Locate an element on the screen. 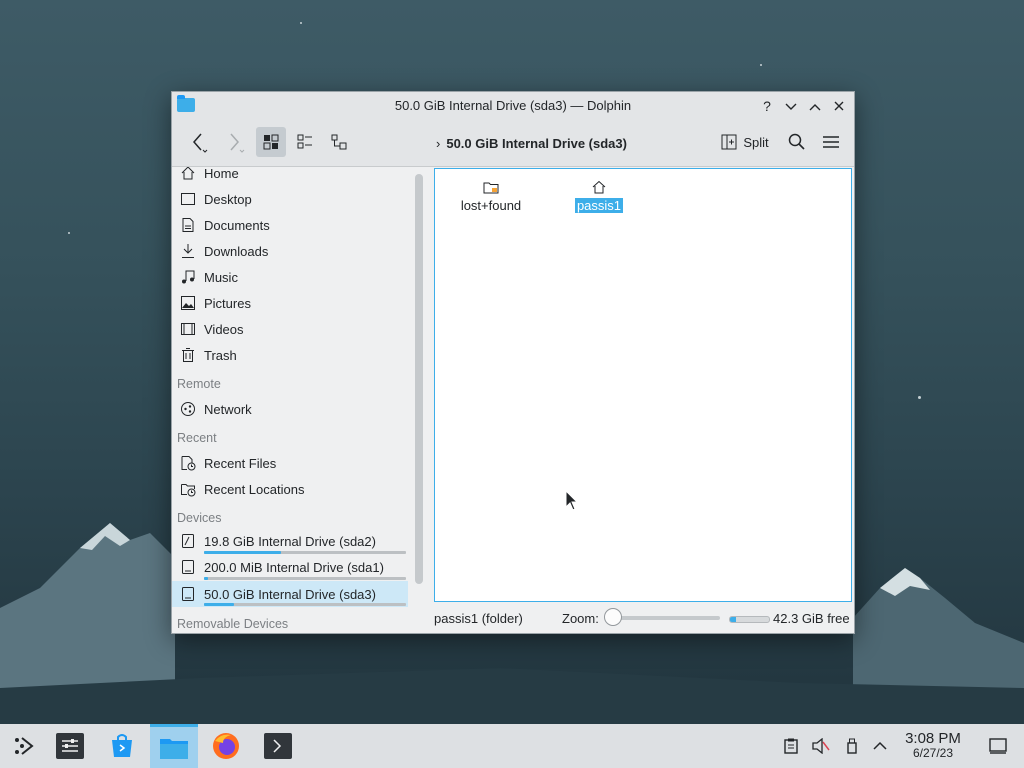  close-icon is located at coordinates (839, 106).